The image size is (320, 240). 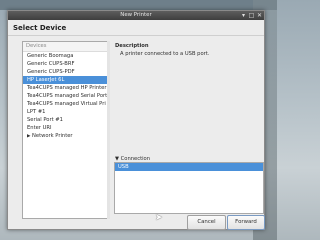 What do you see at coordinates (51, 64) in the screenshot?
I see `device-item-label: Generic CUPS-BRF` at bounding box center [51, 64].